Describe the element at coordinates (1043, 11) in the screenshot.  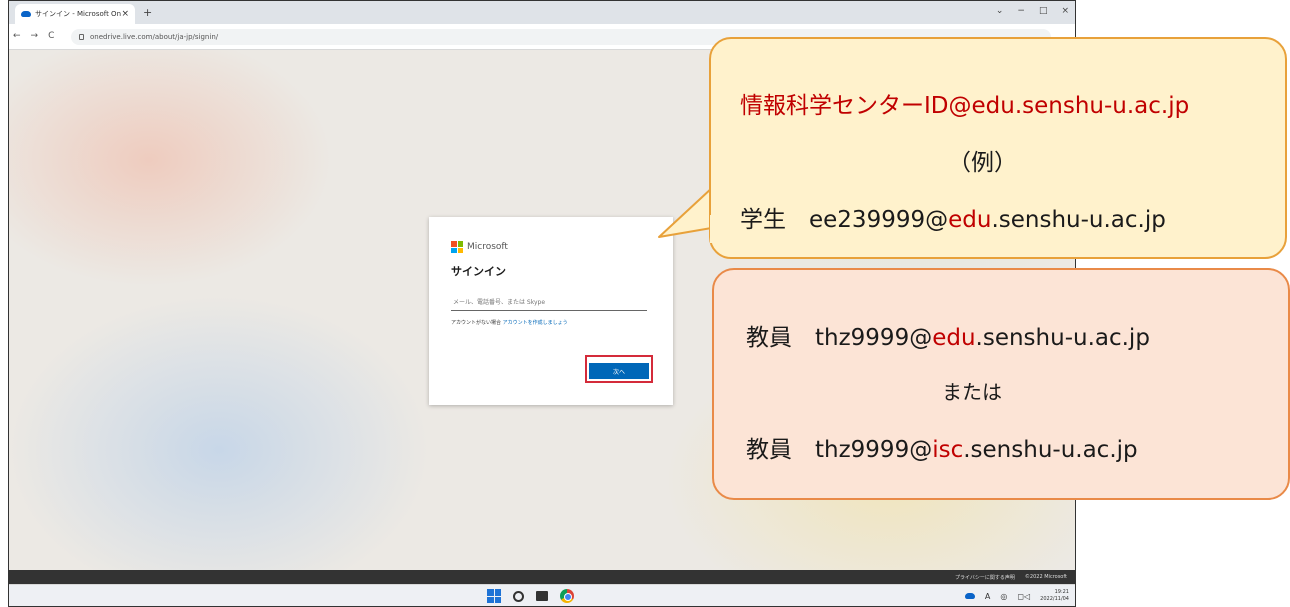
I see `maximize-button: □` at that location.